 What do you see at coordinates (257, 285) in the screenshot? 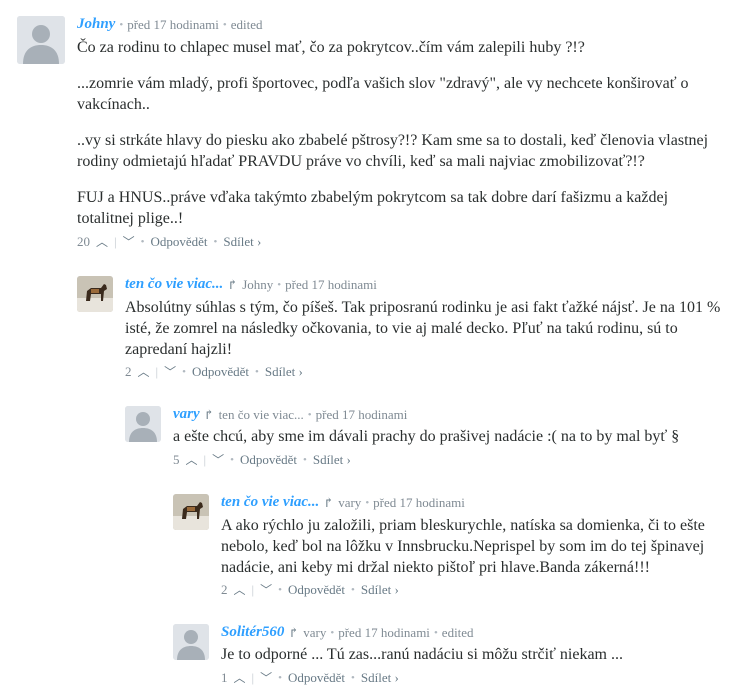
I see `parent-author: Johny` at bounding box center [257, 285].